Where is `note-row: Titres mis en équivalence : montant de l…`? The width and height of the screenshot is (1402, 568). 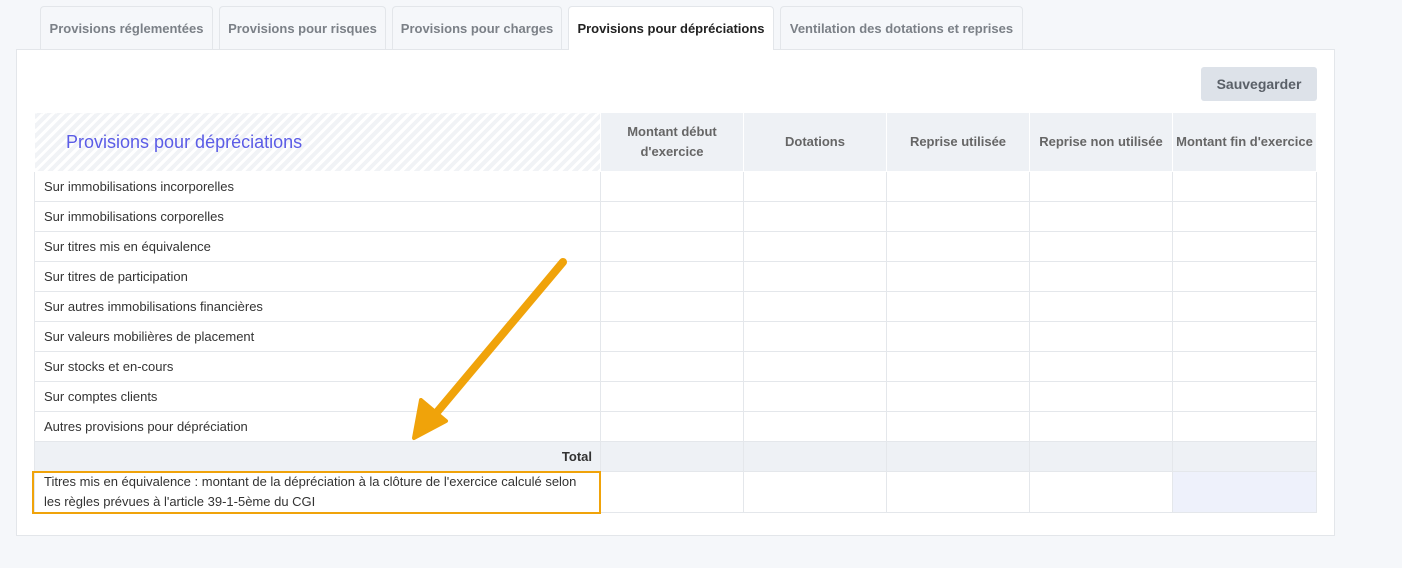 note-row: Titres mis en équivalence : montant de l… is located at coordinates (674, 492).